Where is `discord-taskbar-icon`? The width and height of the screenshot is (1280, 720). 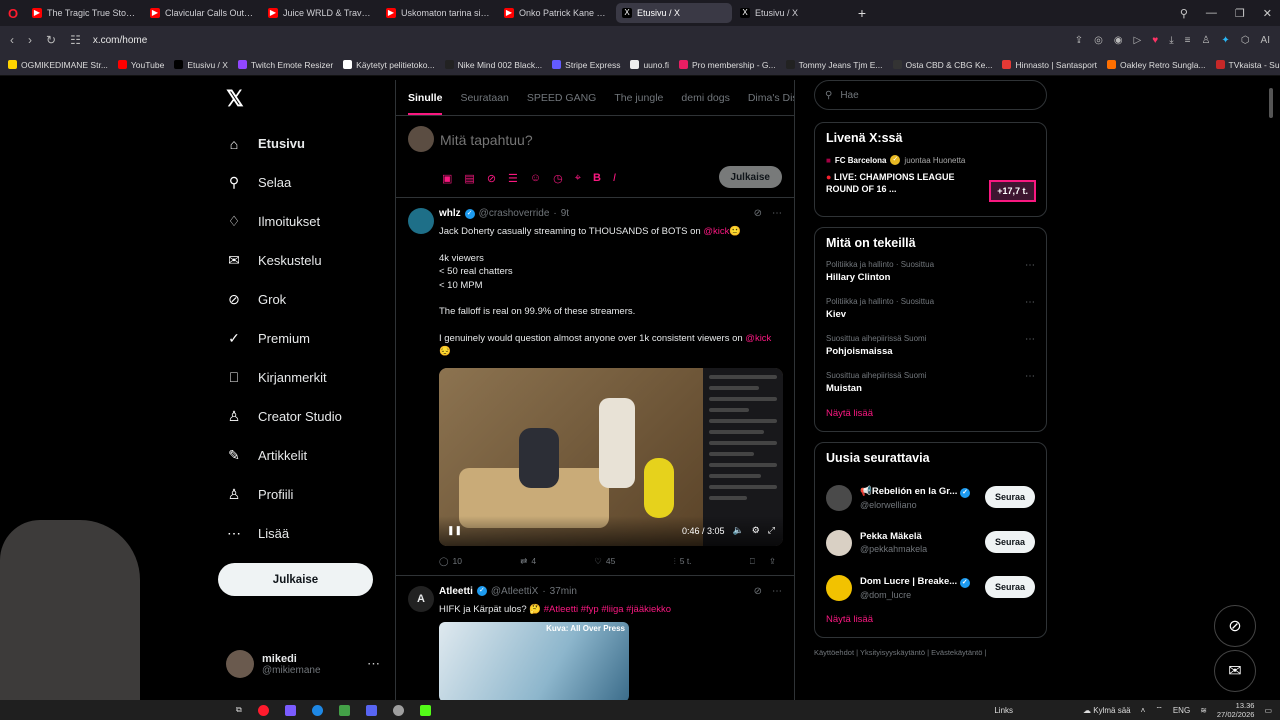 discord-taskbar-icon is located at coordinates (371, 710).